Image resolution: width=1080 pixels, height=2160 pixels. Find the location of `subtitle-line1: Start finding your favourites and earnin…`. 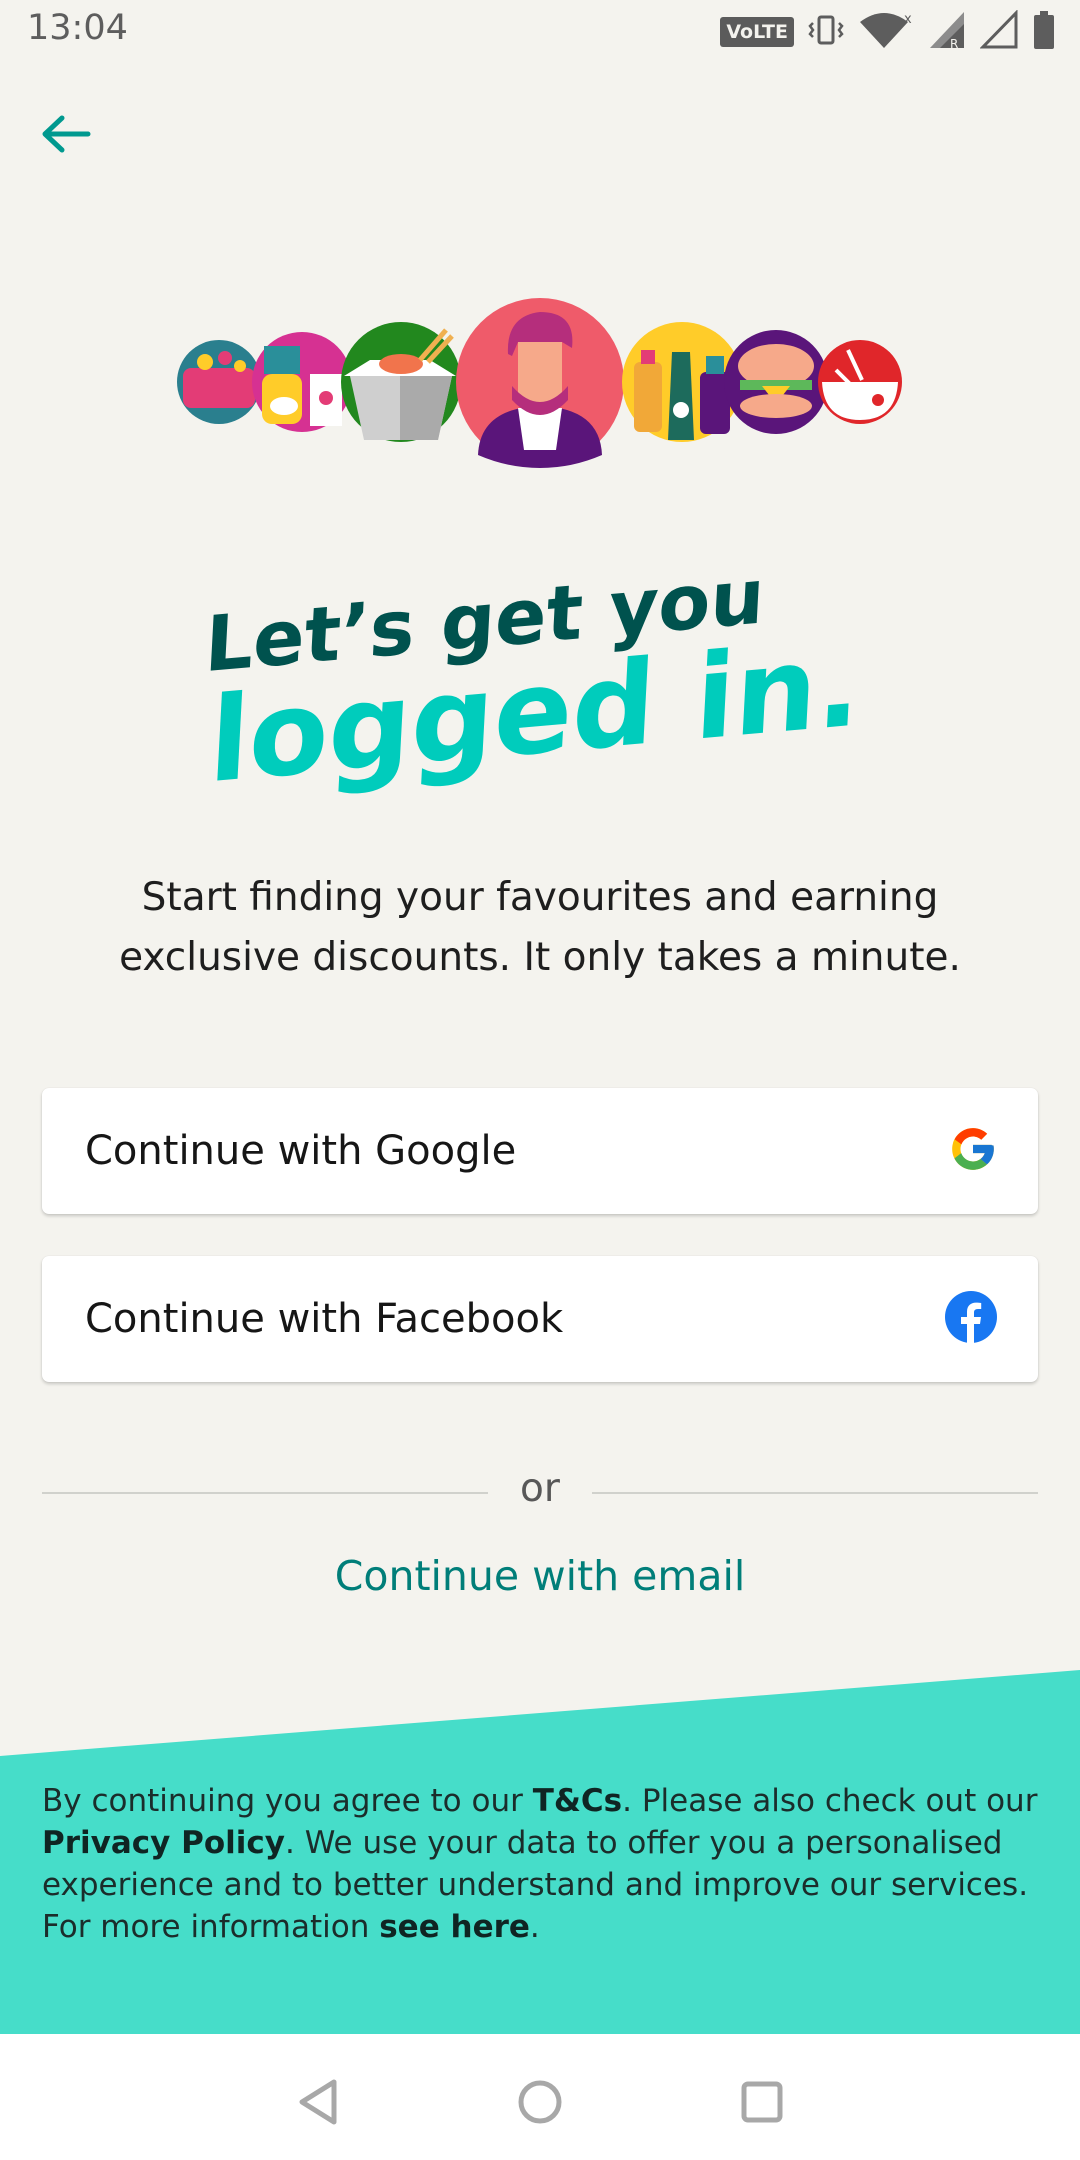

subtitle-line1: Start finding your favourites and earnin… is located at coordinates (540, 897).